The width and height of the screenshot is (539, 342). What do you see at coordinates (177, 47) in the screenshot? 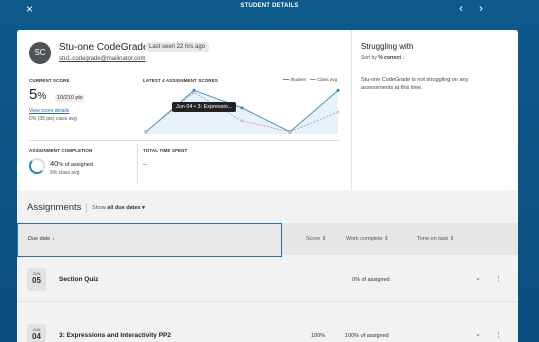
I see `last-seen-badge: Last seen 22 hrs ago` at bounding box center [177, 47].